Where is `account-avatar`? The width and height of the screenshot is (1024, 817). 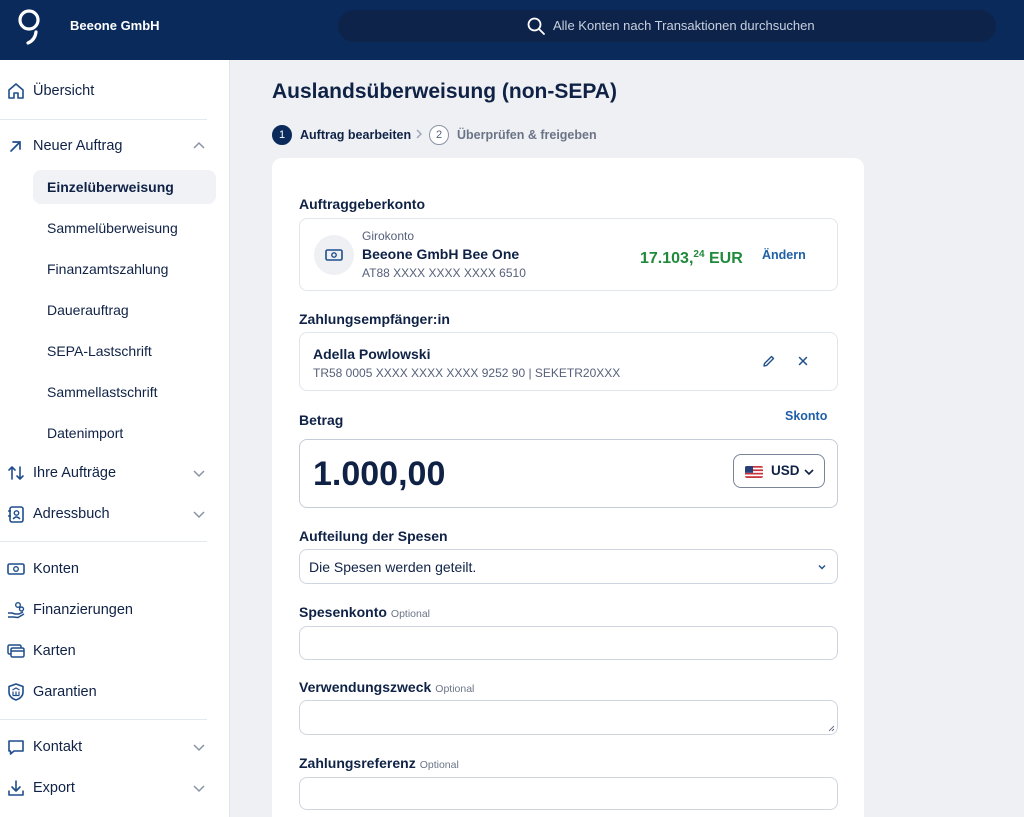
account-avatar is located at coordinates (334, 255).